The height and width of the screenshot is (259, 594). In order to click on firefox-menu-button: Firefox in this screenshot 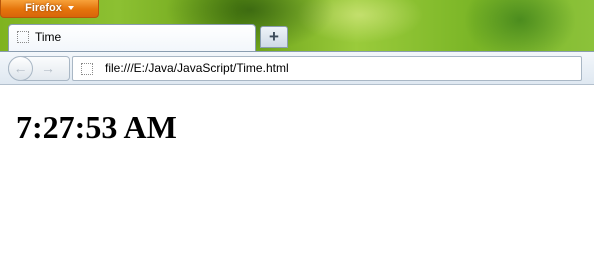, I will do `click(49, 9)`.